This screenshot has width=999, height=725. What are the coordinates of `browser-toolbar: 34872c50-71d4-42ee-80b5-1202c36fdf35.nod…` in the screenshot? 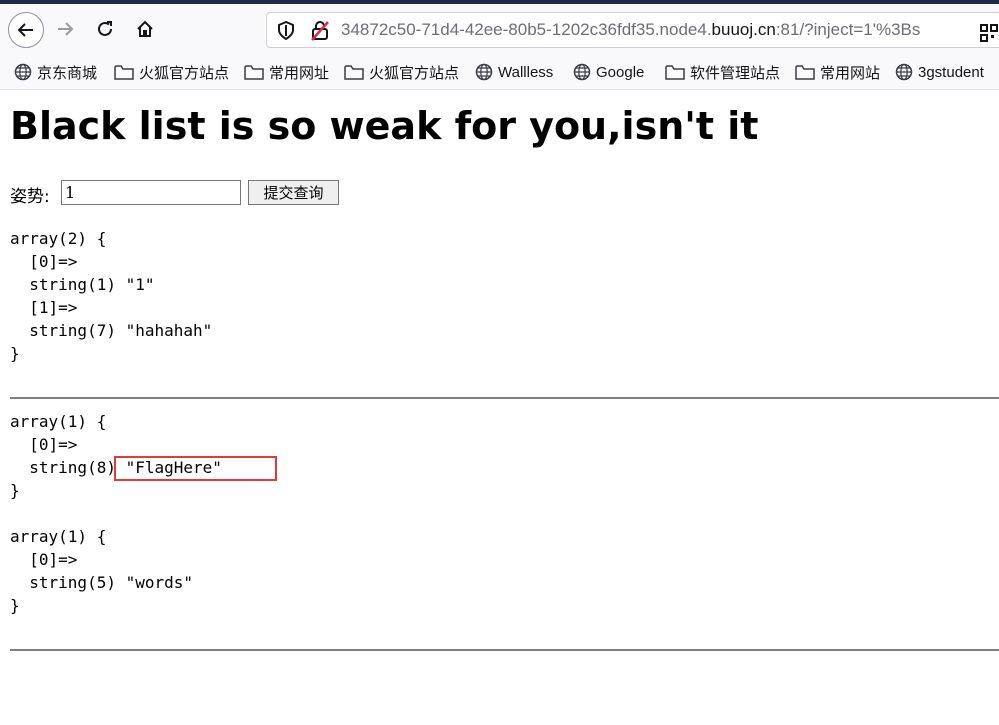 It's located at (499, 29).